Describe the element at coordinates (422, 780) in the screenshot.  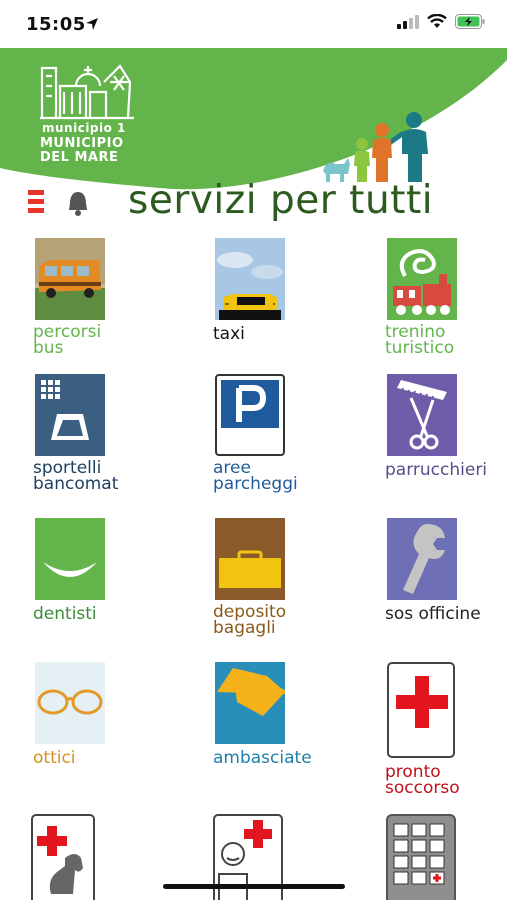
I see `tile-label: pronto soccorso` at that location.